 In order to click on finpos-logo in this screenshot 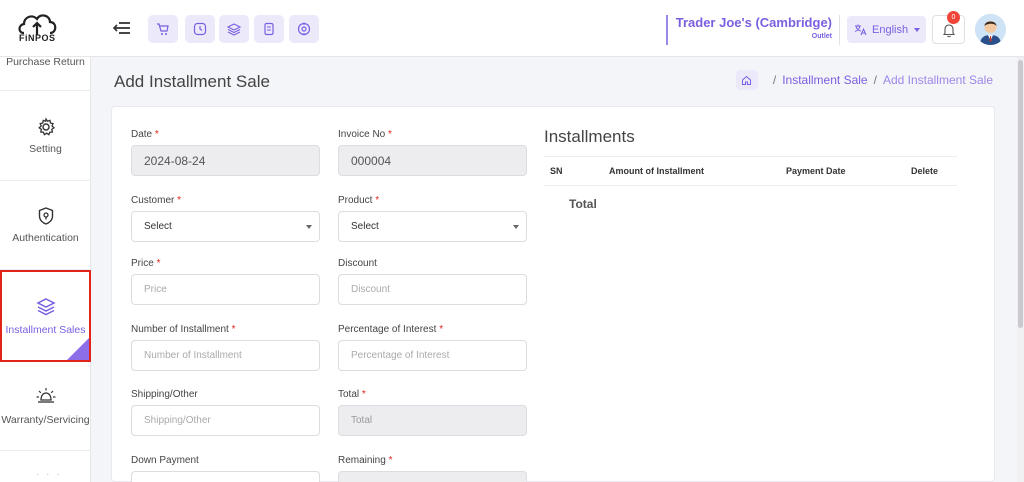, I will do `click(38, 29)`.